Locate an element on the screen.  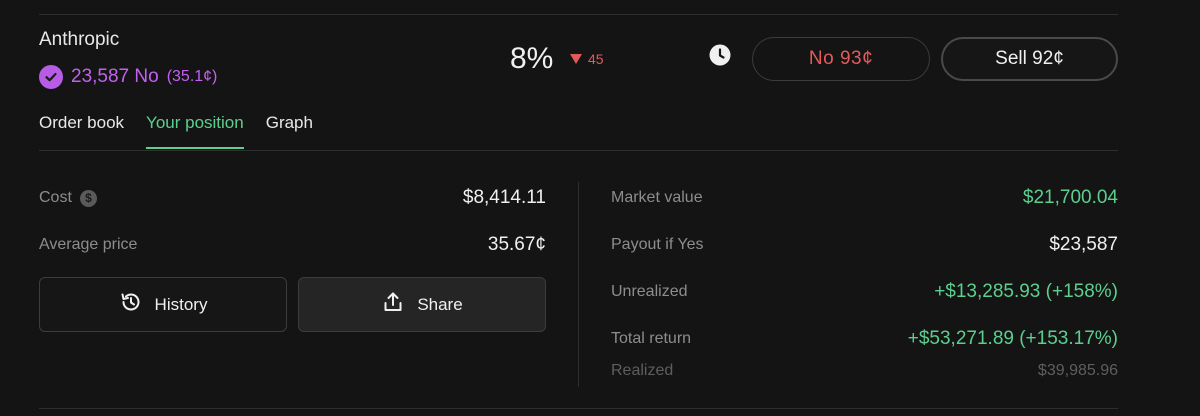
unrealized-label: Unrealized is located at coordinates (649, 291).